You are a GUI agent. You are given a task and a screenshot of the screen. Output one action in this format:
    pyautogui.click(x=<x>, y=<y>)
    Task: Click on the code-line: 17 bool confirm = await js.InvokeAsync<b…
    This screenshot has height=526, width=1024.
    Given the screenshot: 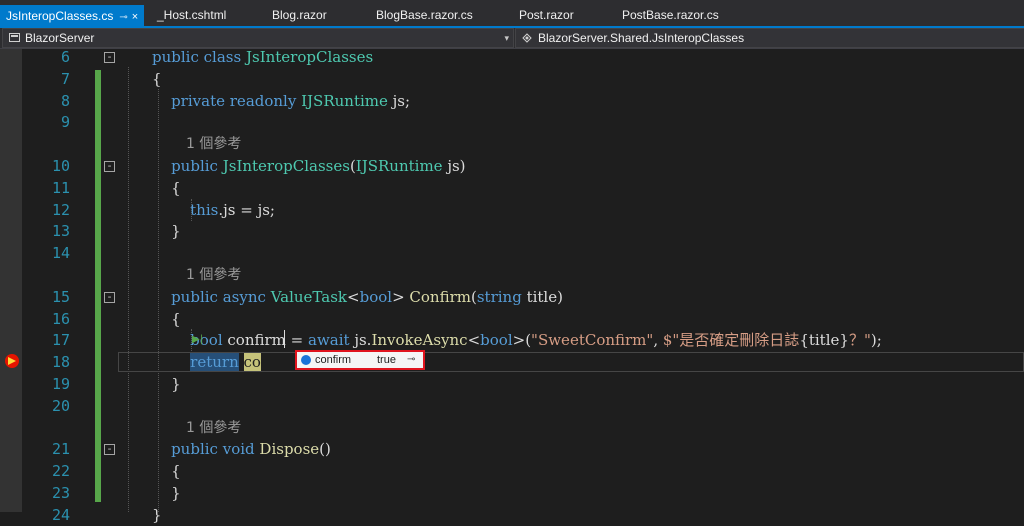 What is the action you would take?
    pyautogui.click(x=512, y=340)
    